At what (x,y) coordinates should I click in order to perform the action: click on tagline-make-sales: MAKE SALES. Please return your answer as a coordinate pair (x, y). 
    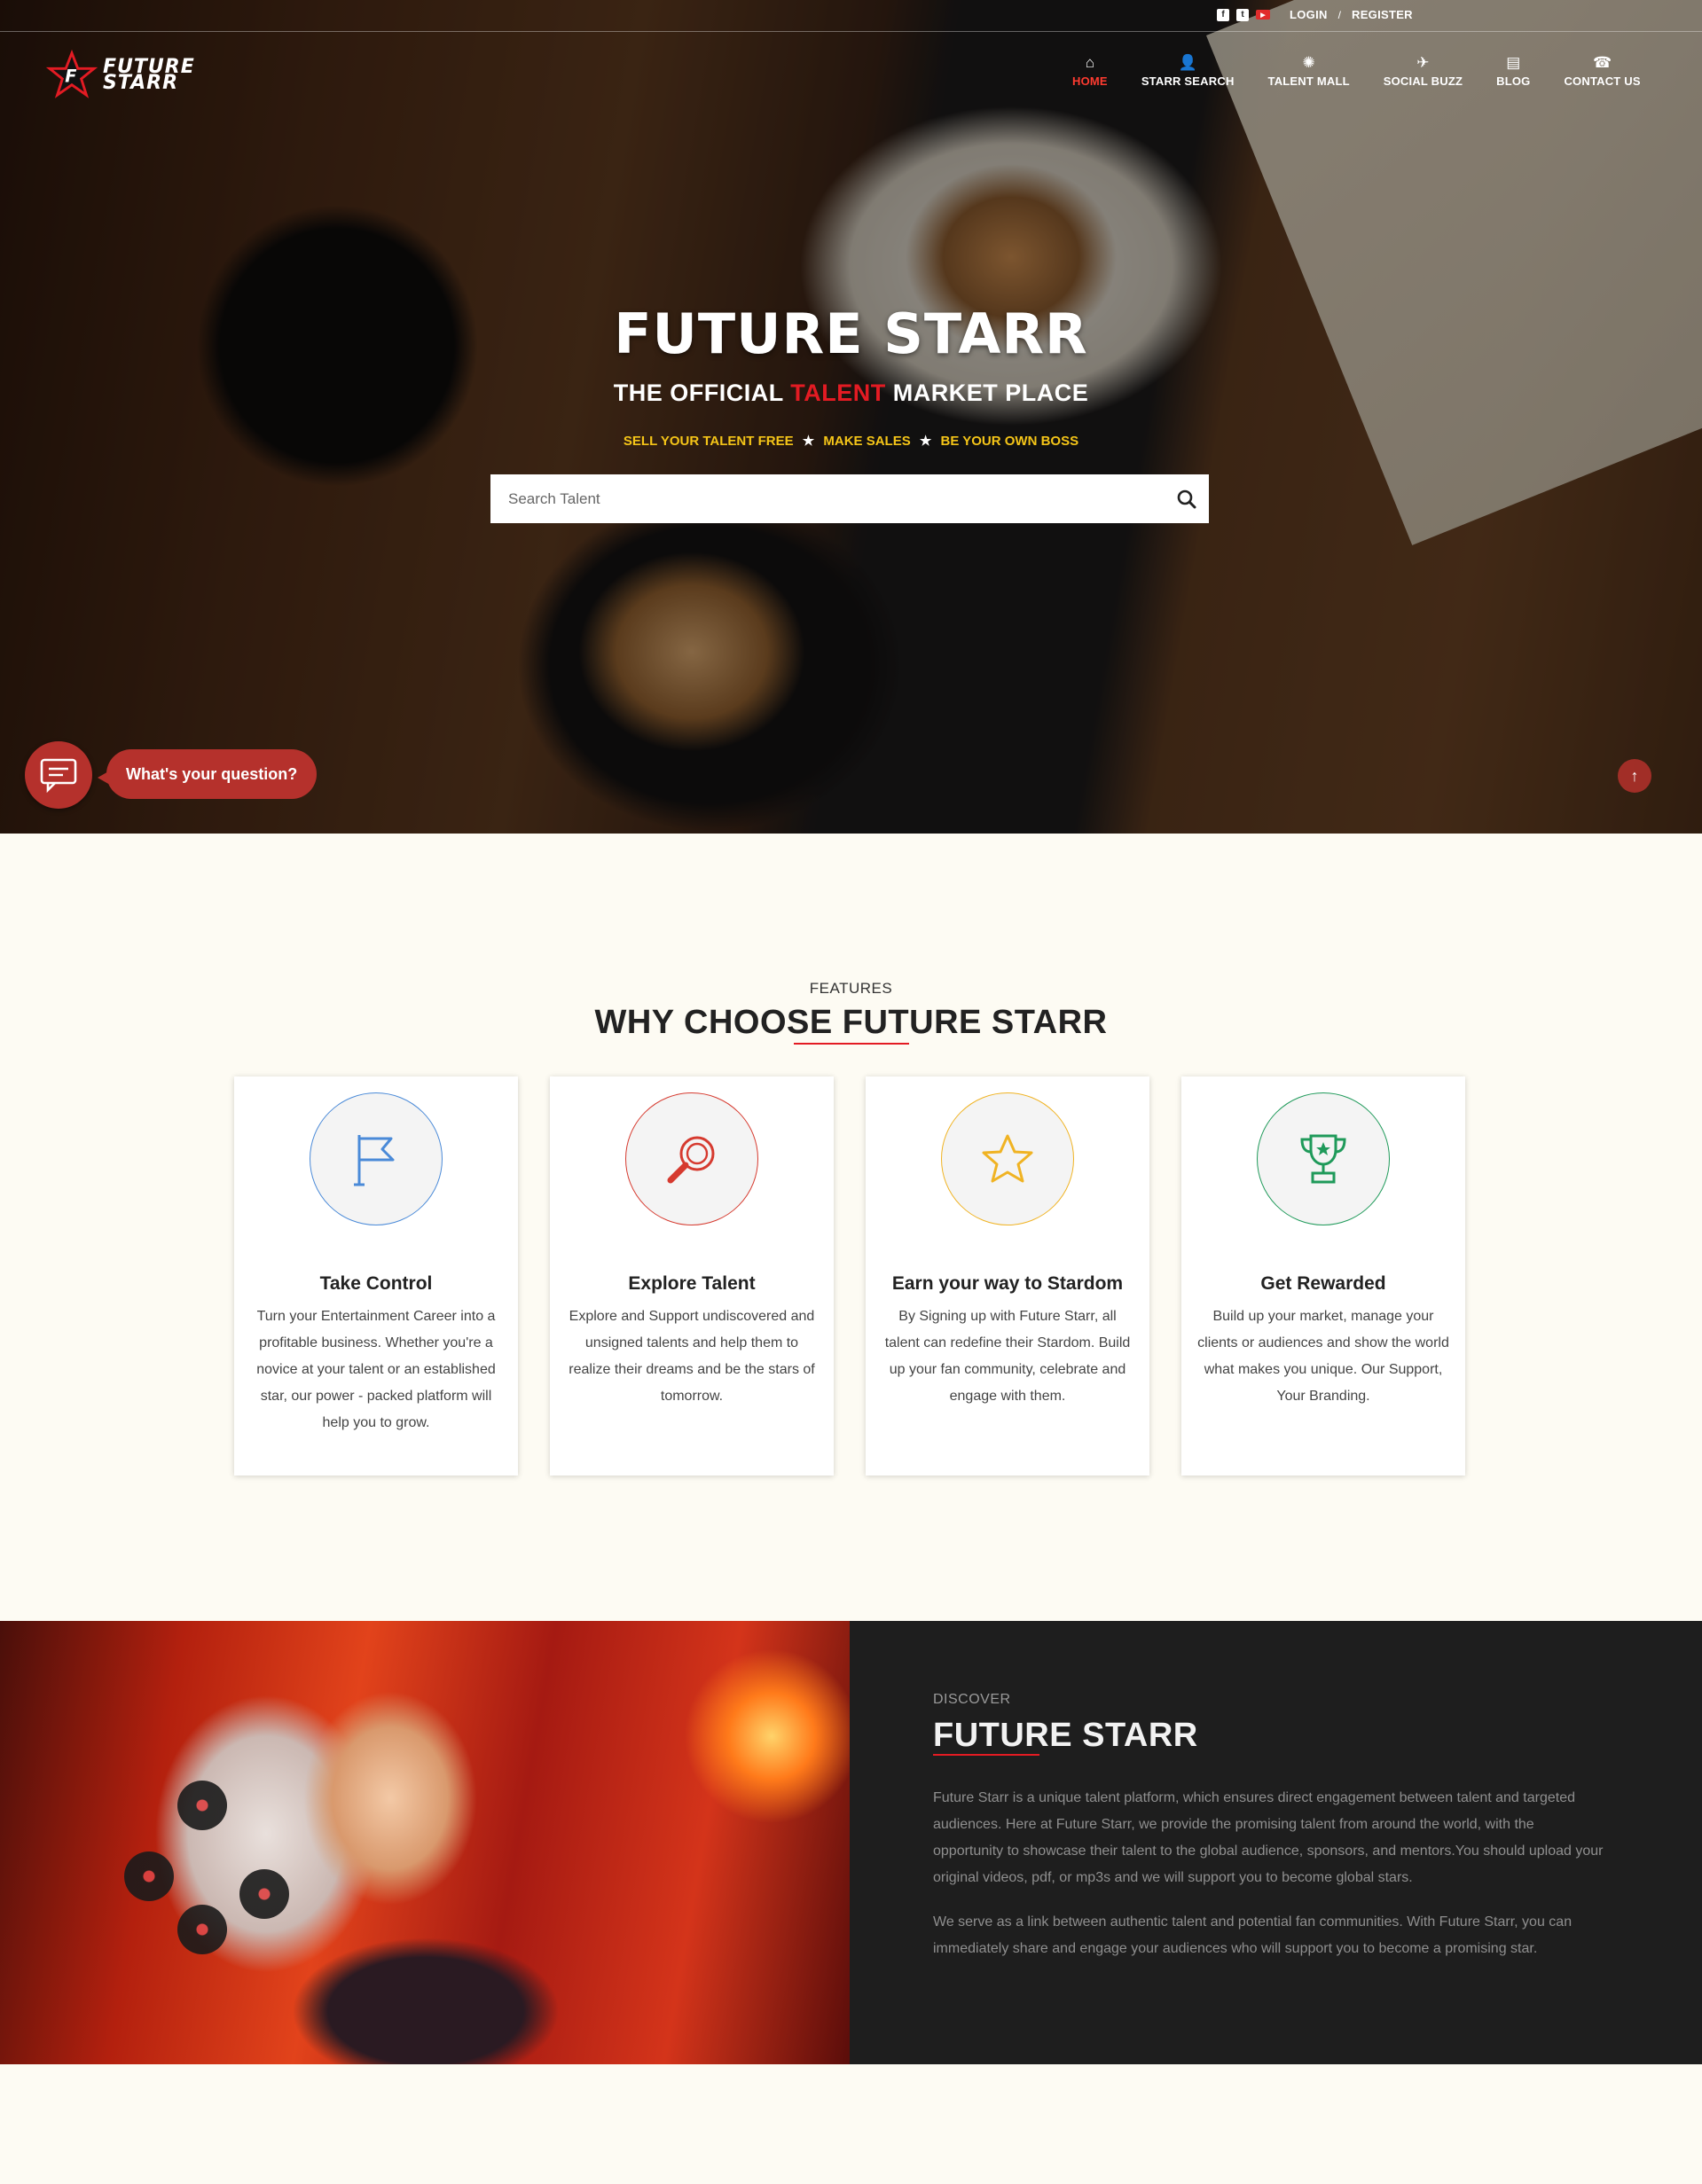
    Looking at the image, I should click on (867, 441).